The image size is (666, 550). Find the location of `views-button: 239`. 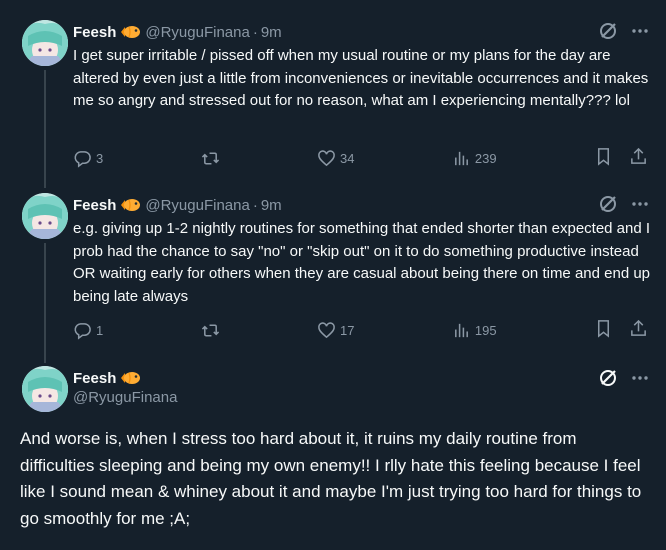

views-button: 239 is located at coordinates (474, 158).